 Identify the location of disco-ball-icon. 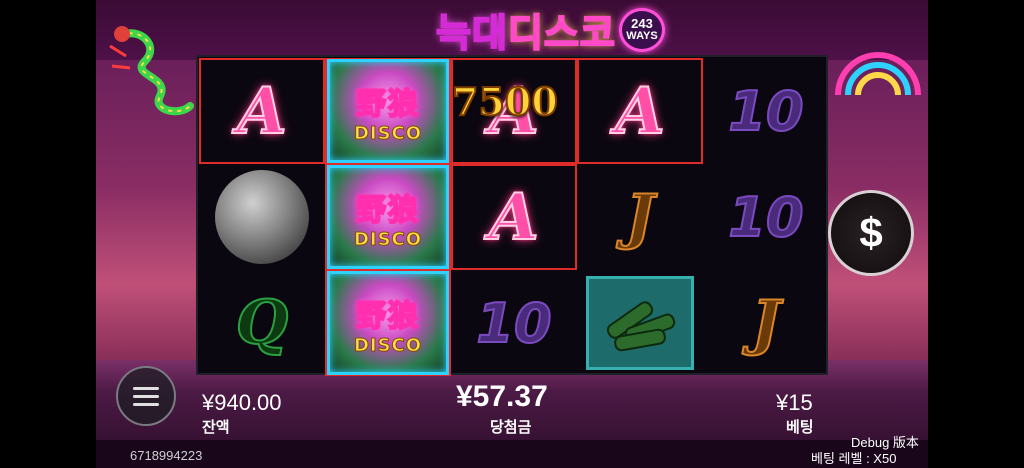
(262, 217).